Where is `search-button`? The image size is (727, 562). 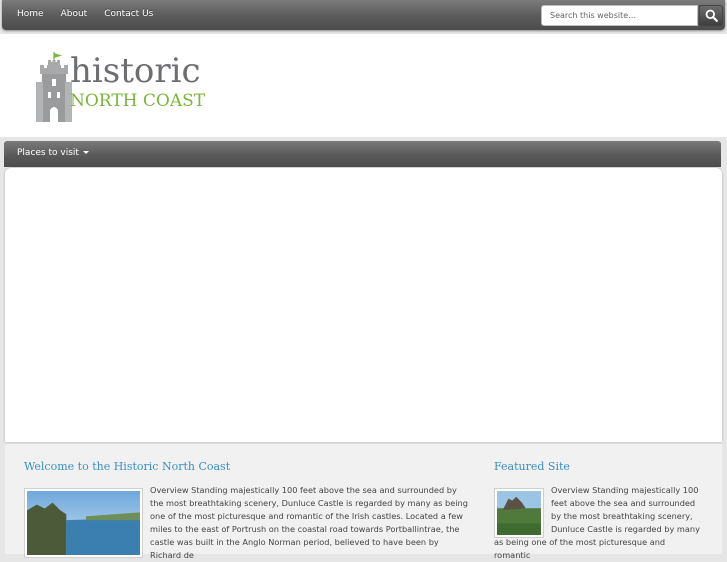
search-button is located at coordinates (711, 15).